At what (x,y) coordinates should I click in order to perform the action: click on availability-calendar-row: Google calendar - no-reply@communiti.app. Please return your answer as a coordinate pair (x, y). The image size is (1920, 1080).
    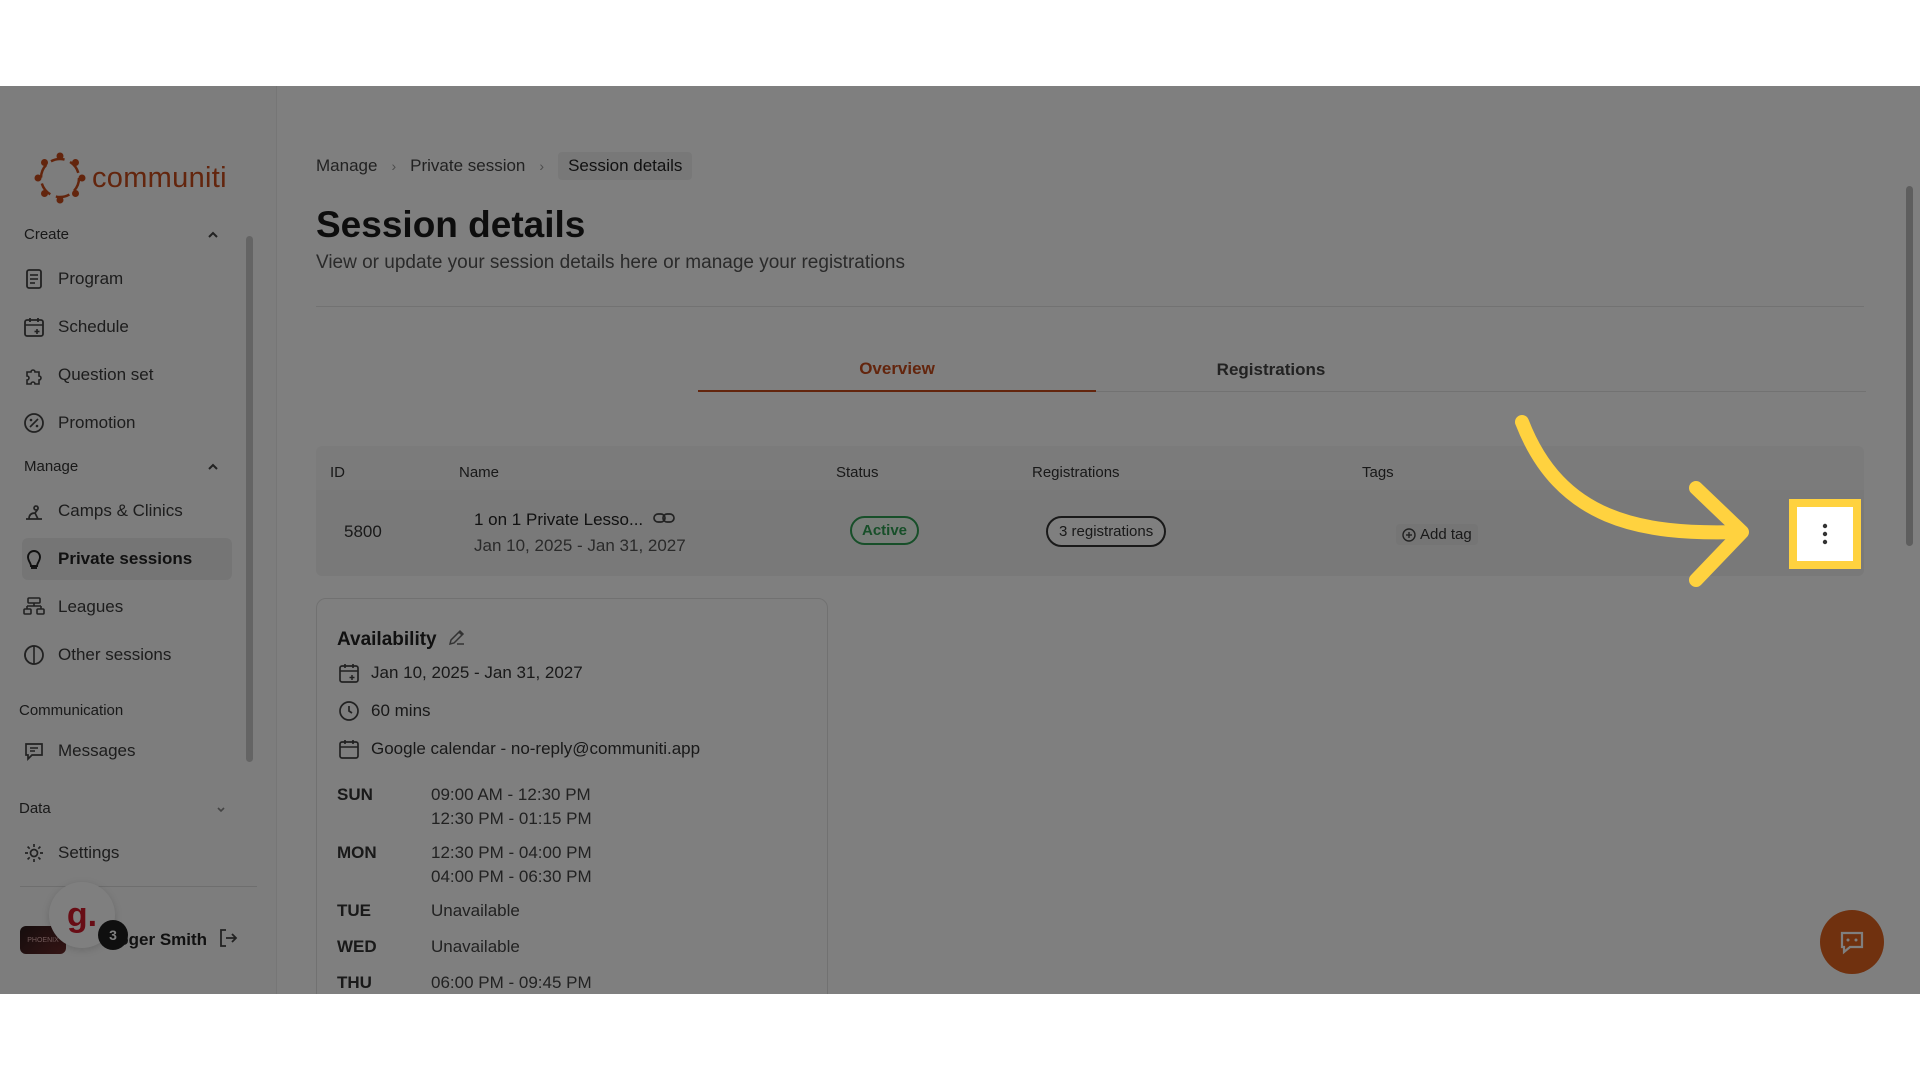
    Looking at the image, I should click on (518, 749).